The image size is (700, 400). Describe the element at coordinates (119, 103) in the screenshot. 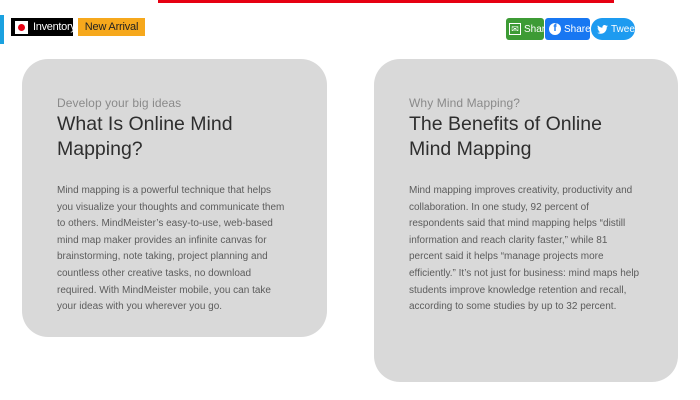

I see `card-eyebrow: Develop your big ideas` at that location.